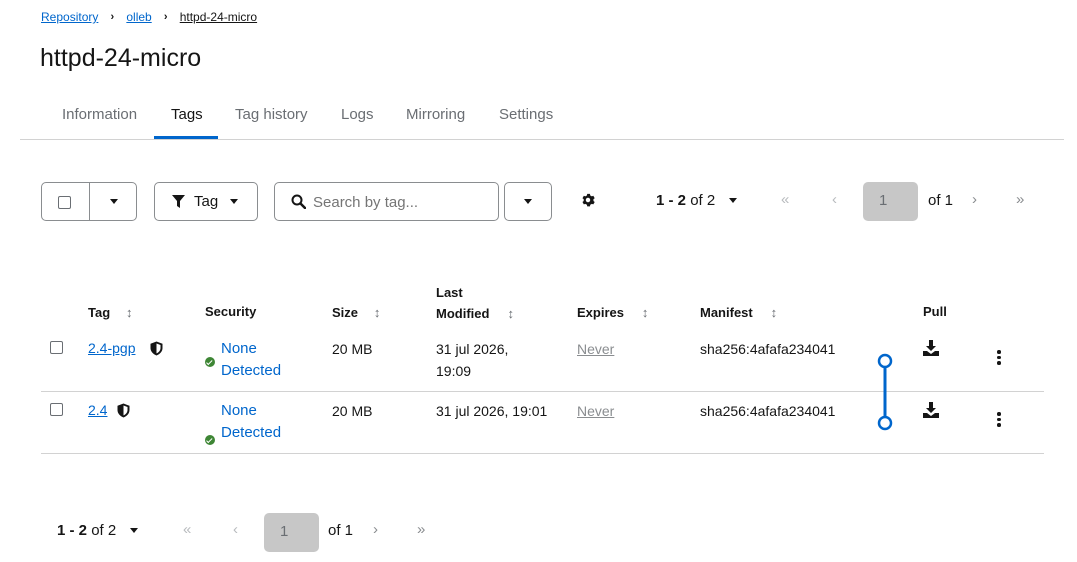 Image resolution: width=1077 pixels, height=562 pixels. I want to click on tab-logs: Logs, so click(357, 114).